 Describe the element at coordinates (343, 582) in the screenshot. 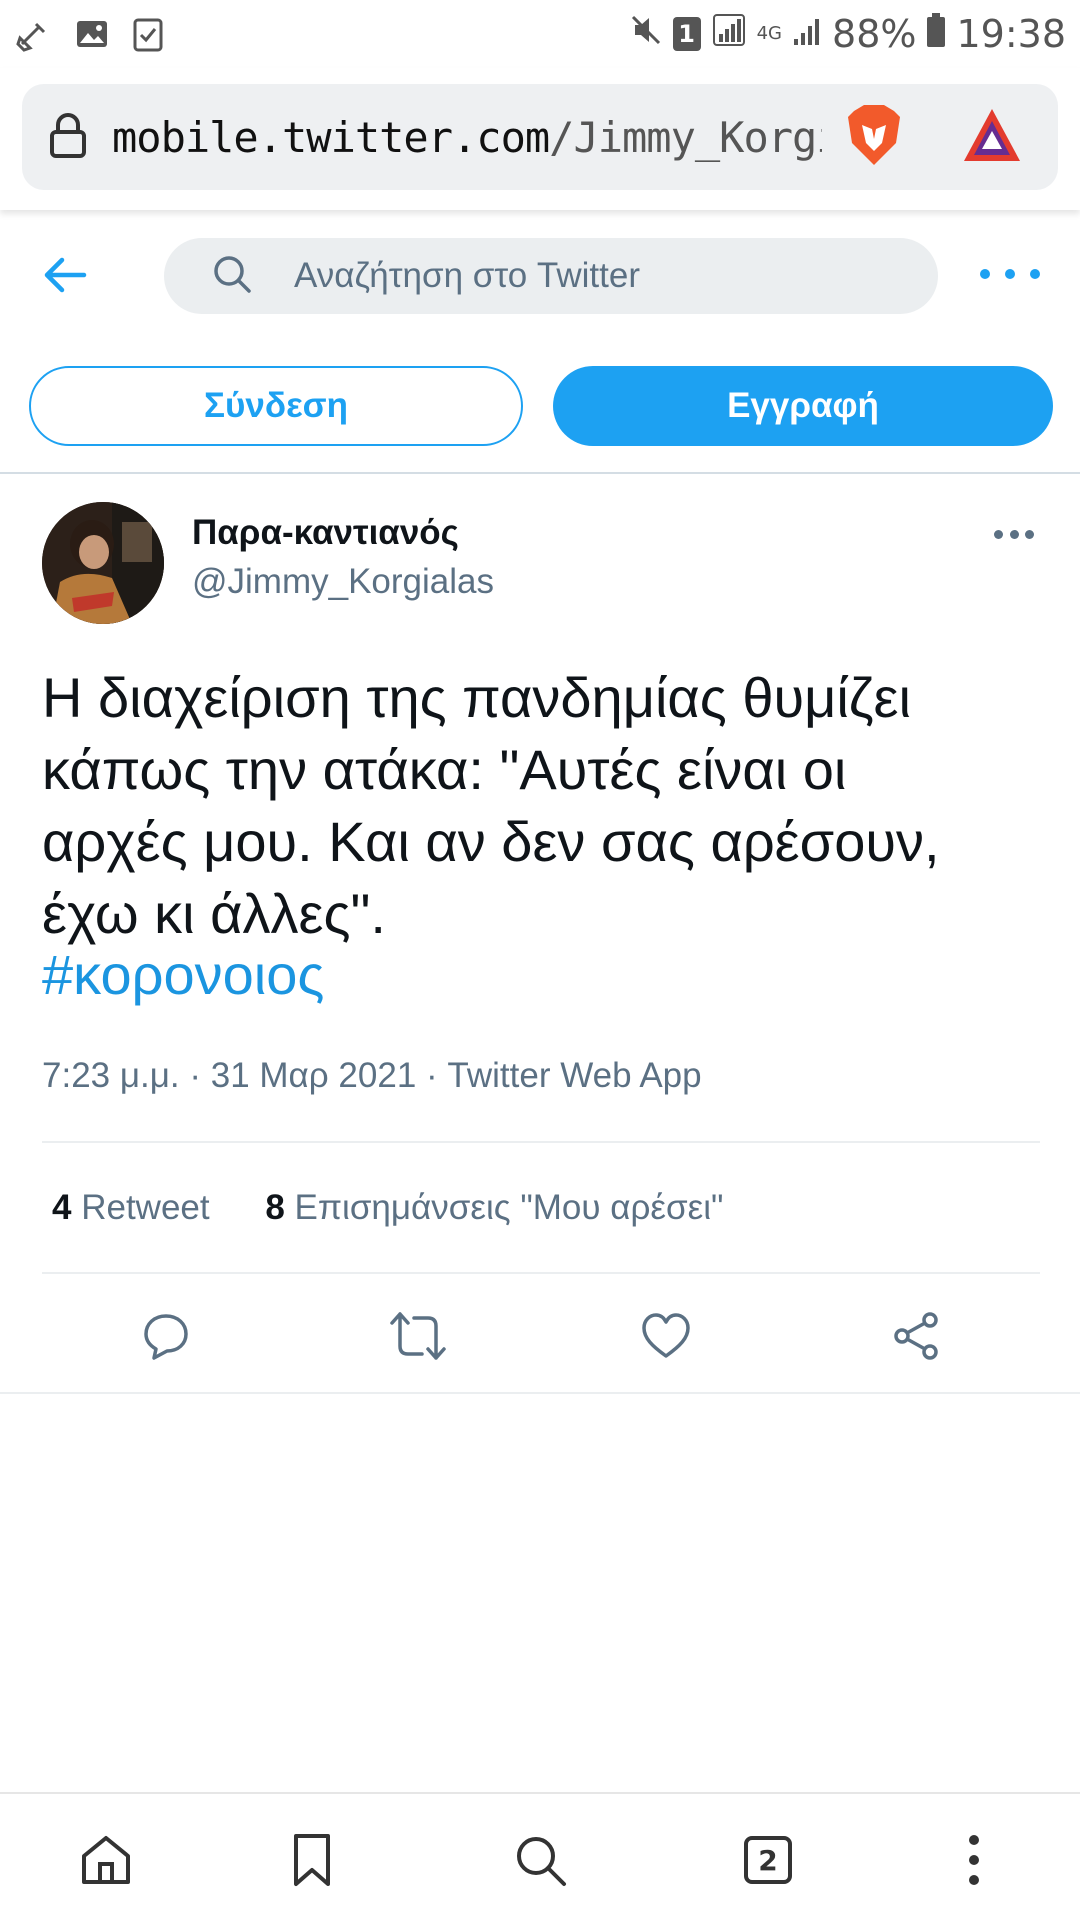

I see `user-handle: @Jimmy_Korgialas` at that location.